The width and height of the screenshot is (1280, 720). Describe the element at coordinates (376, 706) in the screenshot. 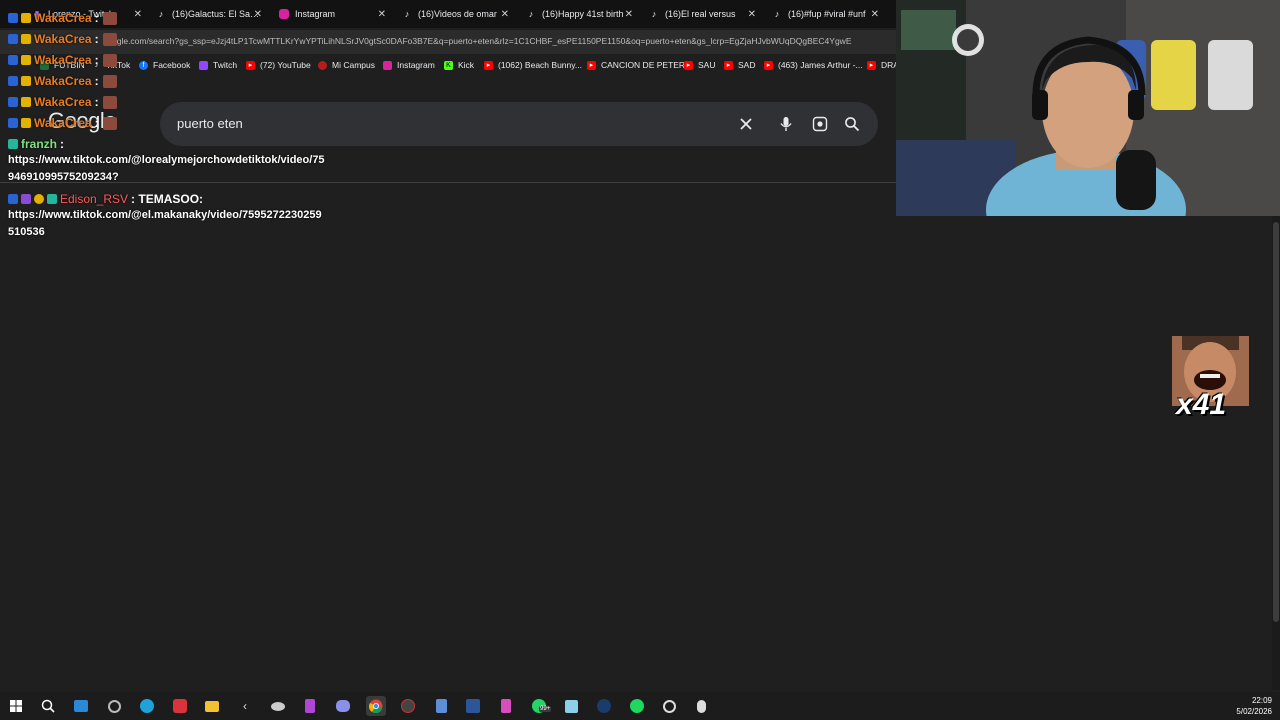

I see `chrome-icon` at that location.